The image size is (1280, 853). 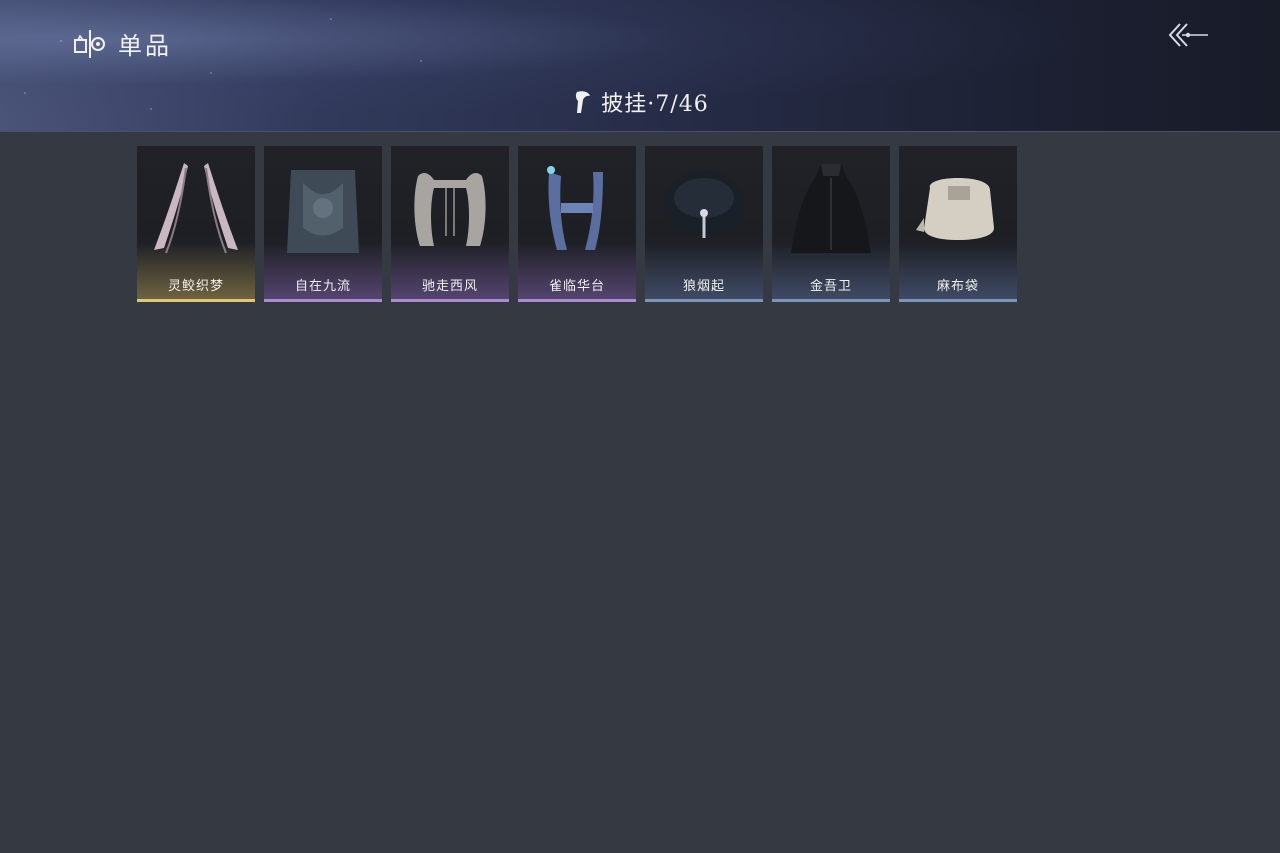 I want to click on dark-fur-collar-icon, so click(x=704, y=204).